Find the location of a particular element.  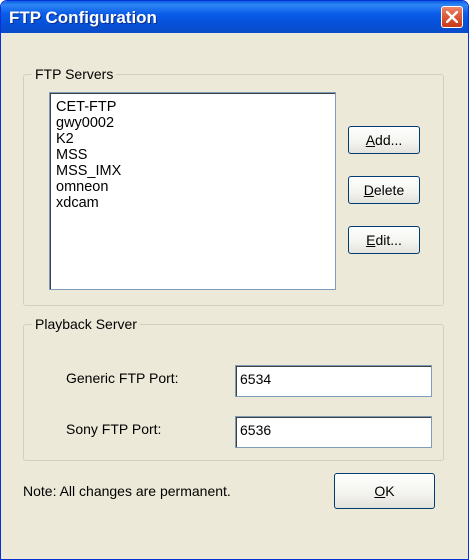

ftp-server-list-item: CET-FTP is located at coordinates (86, 107).